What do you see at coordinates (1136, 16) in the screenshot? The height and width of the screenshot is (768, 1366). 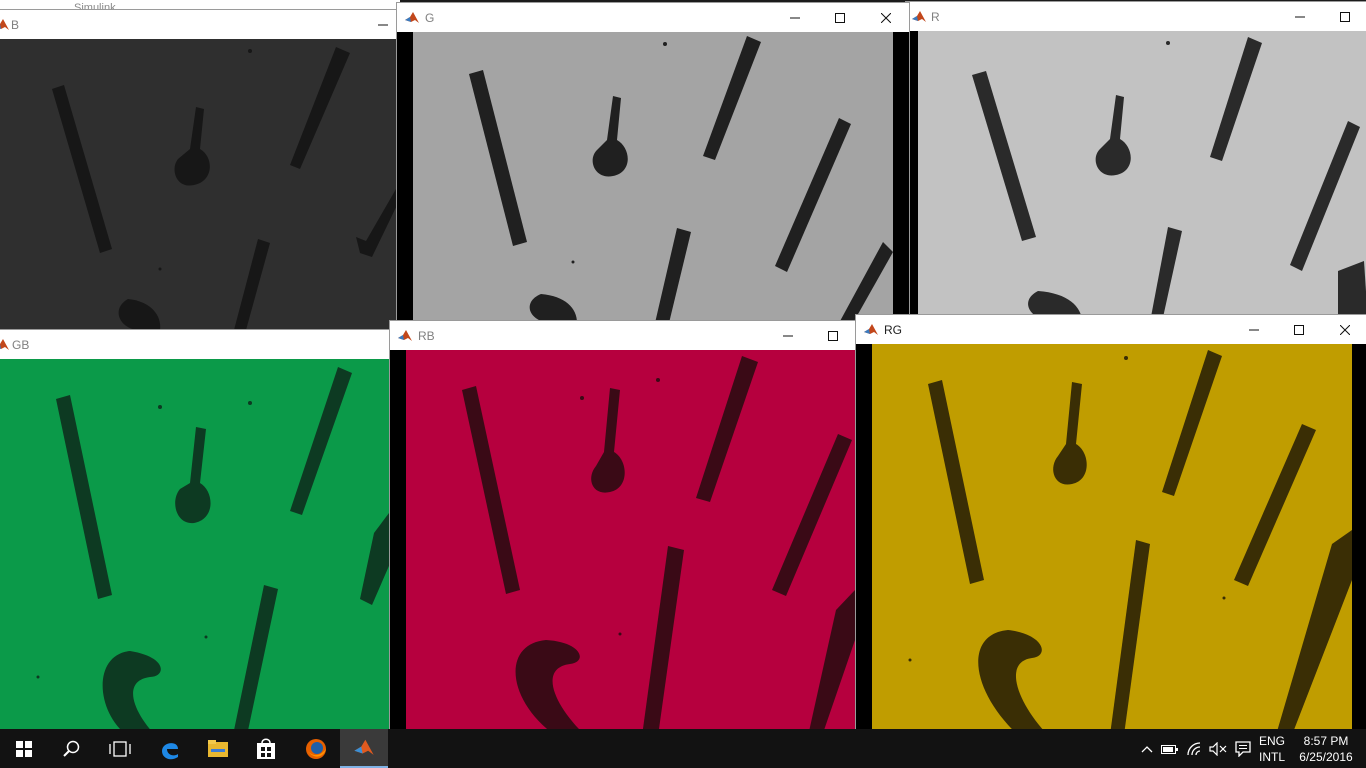 I see `title-bar: R` at bounding box center [1136, 16].